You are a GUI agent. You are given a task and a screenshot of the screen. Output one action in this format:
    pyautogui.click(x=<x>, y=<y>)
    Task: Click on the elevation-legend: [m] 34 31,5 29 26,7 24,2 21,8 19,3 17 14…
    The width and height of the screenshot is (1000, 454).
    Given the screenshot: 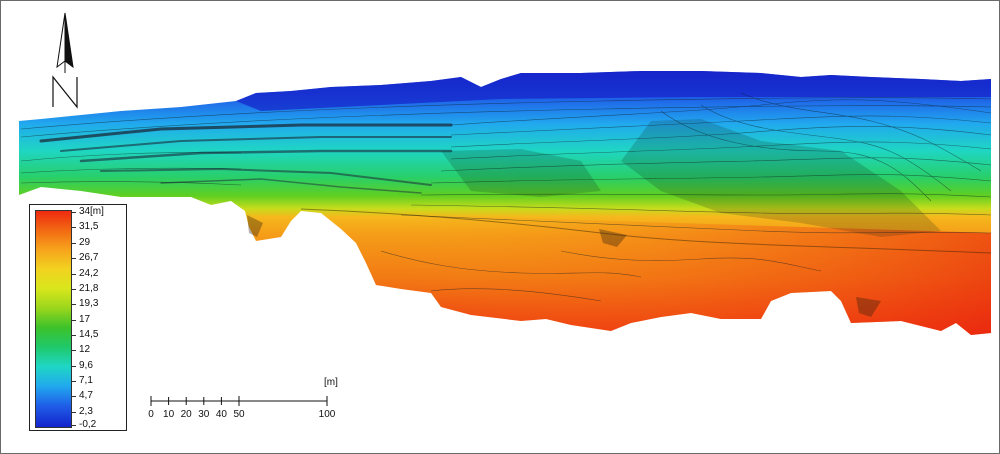 What is the action you would take?
    pyautogui.click(x=78, y=317)
    